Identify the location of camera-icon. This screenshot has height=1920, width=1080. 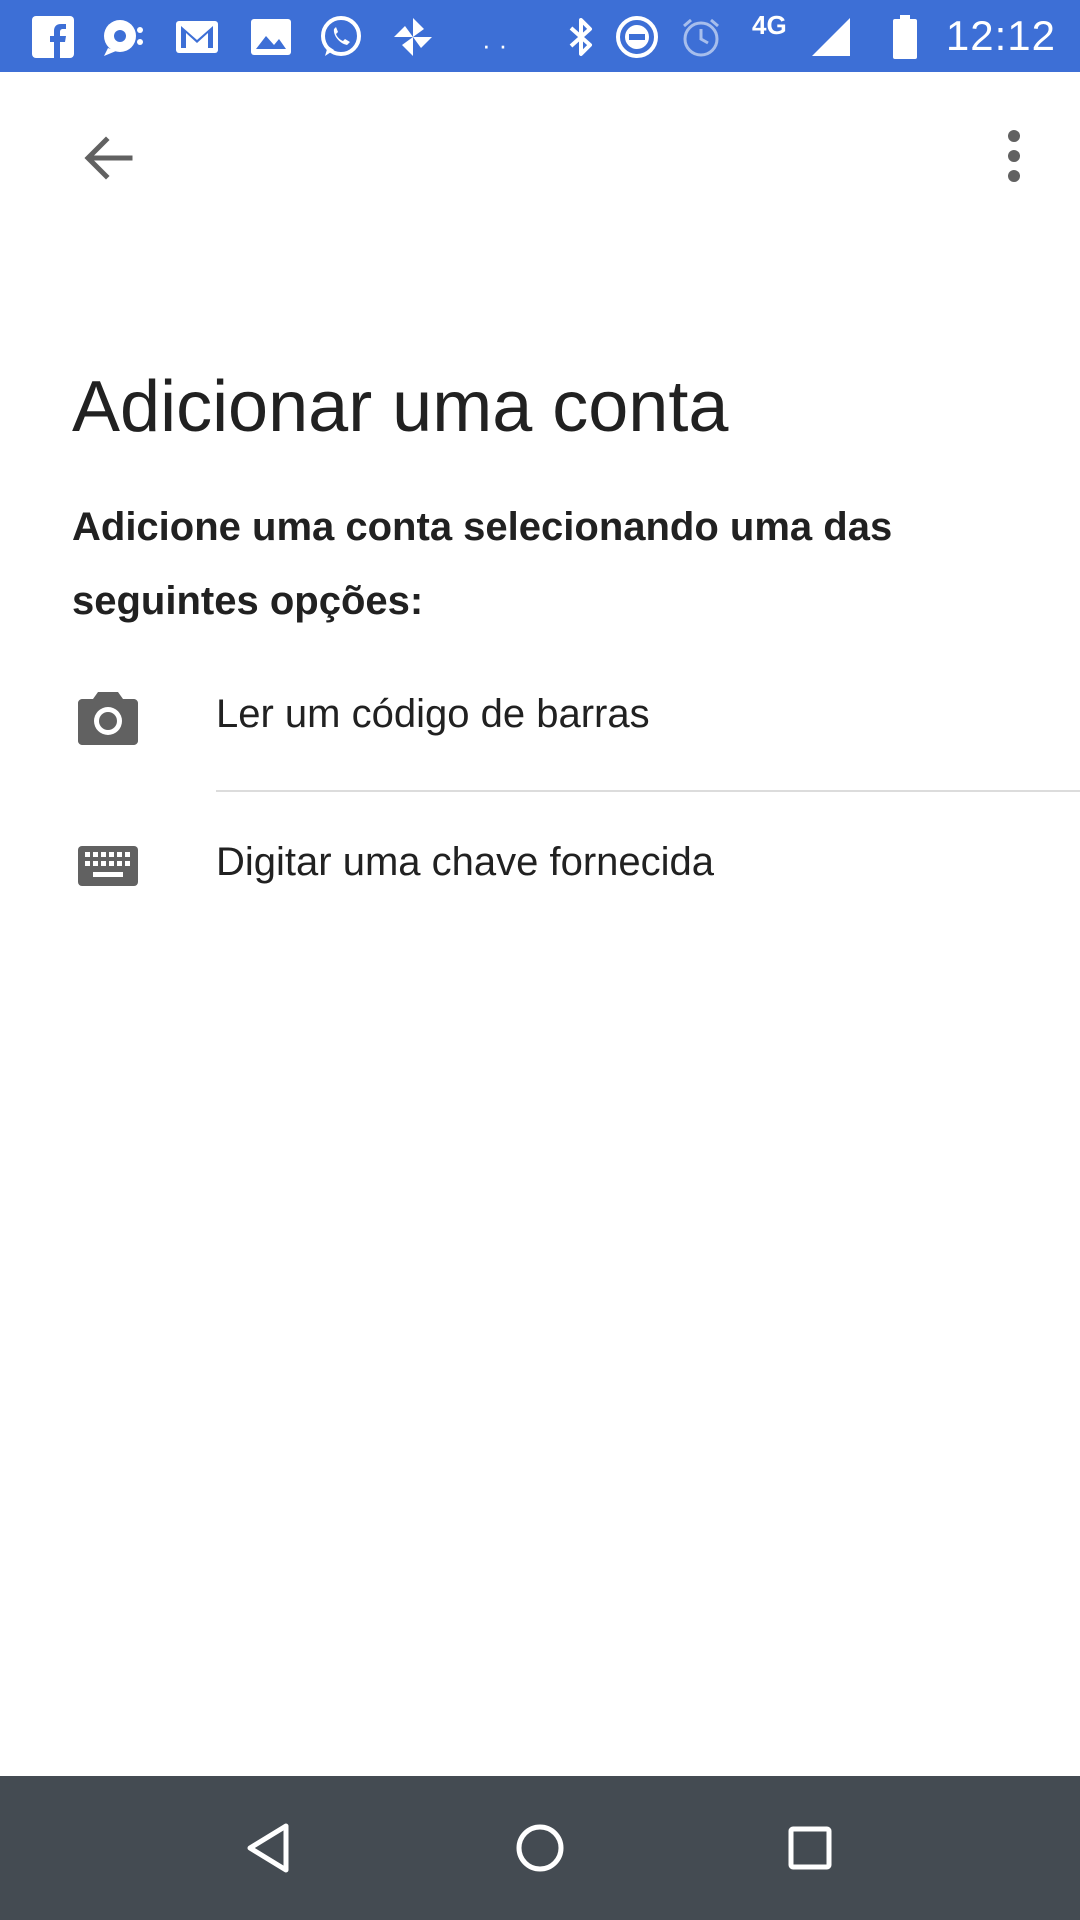
(108, 718).